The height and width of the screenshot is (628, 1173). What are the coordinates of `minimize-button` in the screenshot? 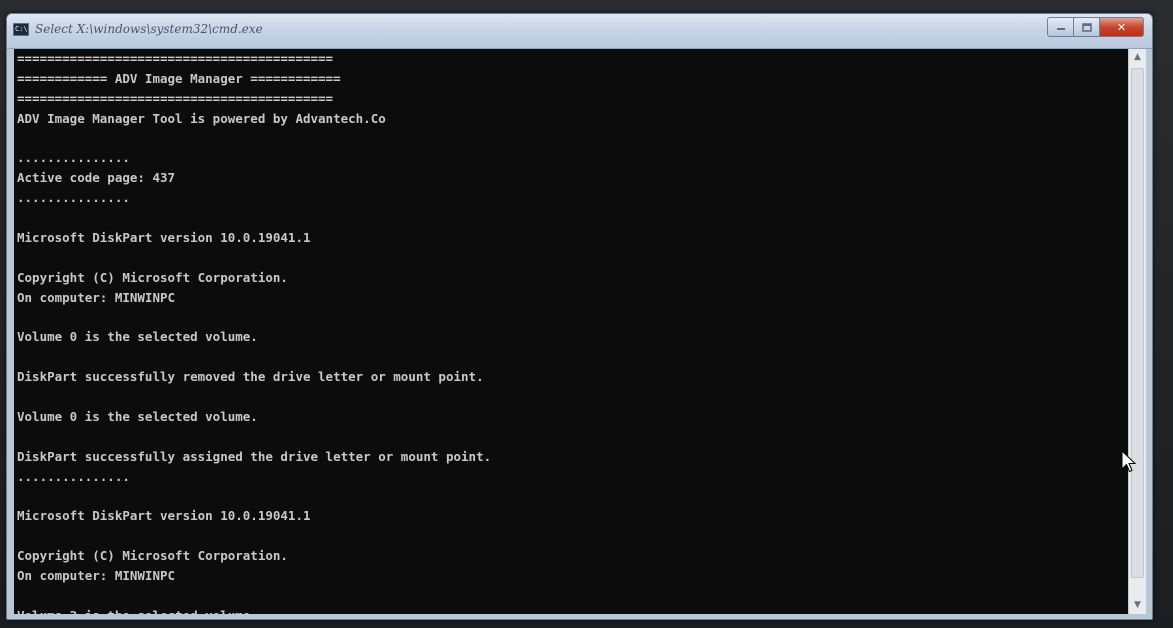 It's located at (1060, 27).